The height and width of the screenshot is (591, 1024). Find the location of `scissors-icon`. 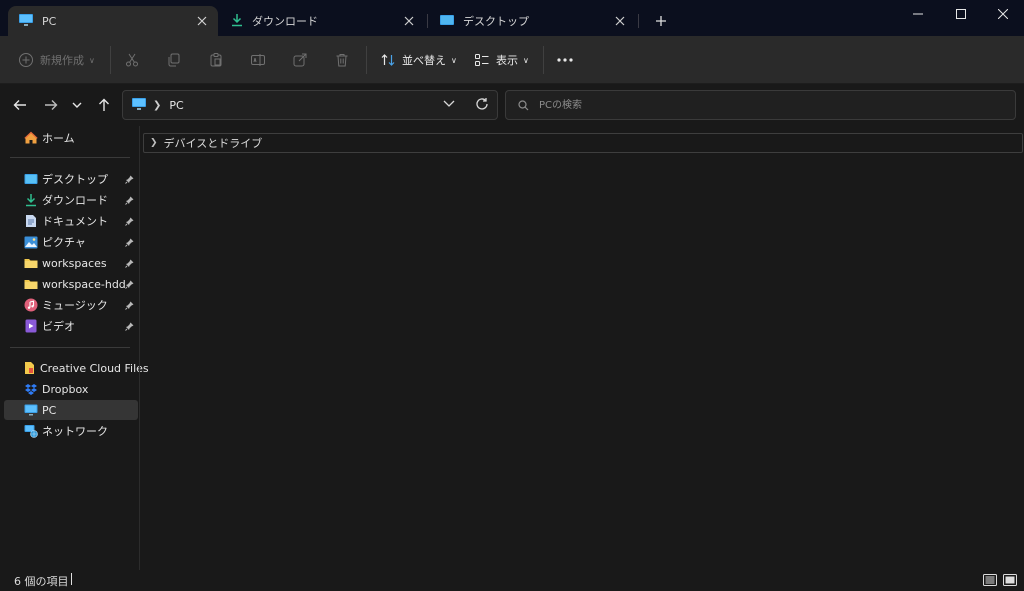

scissors-icon is located at coordinates (132, 60).